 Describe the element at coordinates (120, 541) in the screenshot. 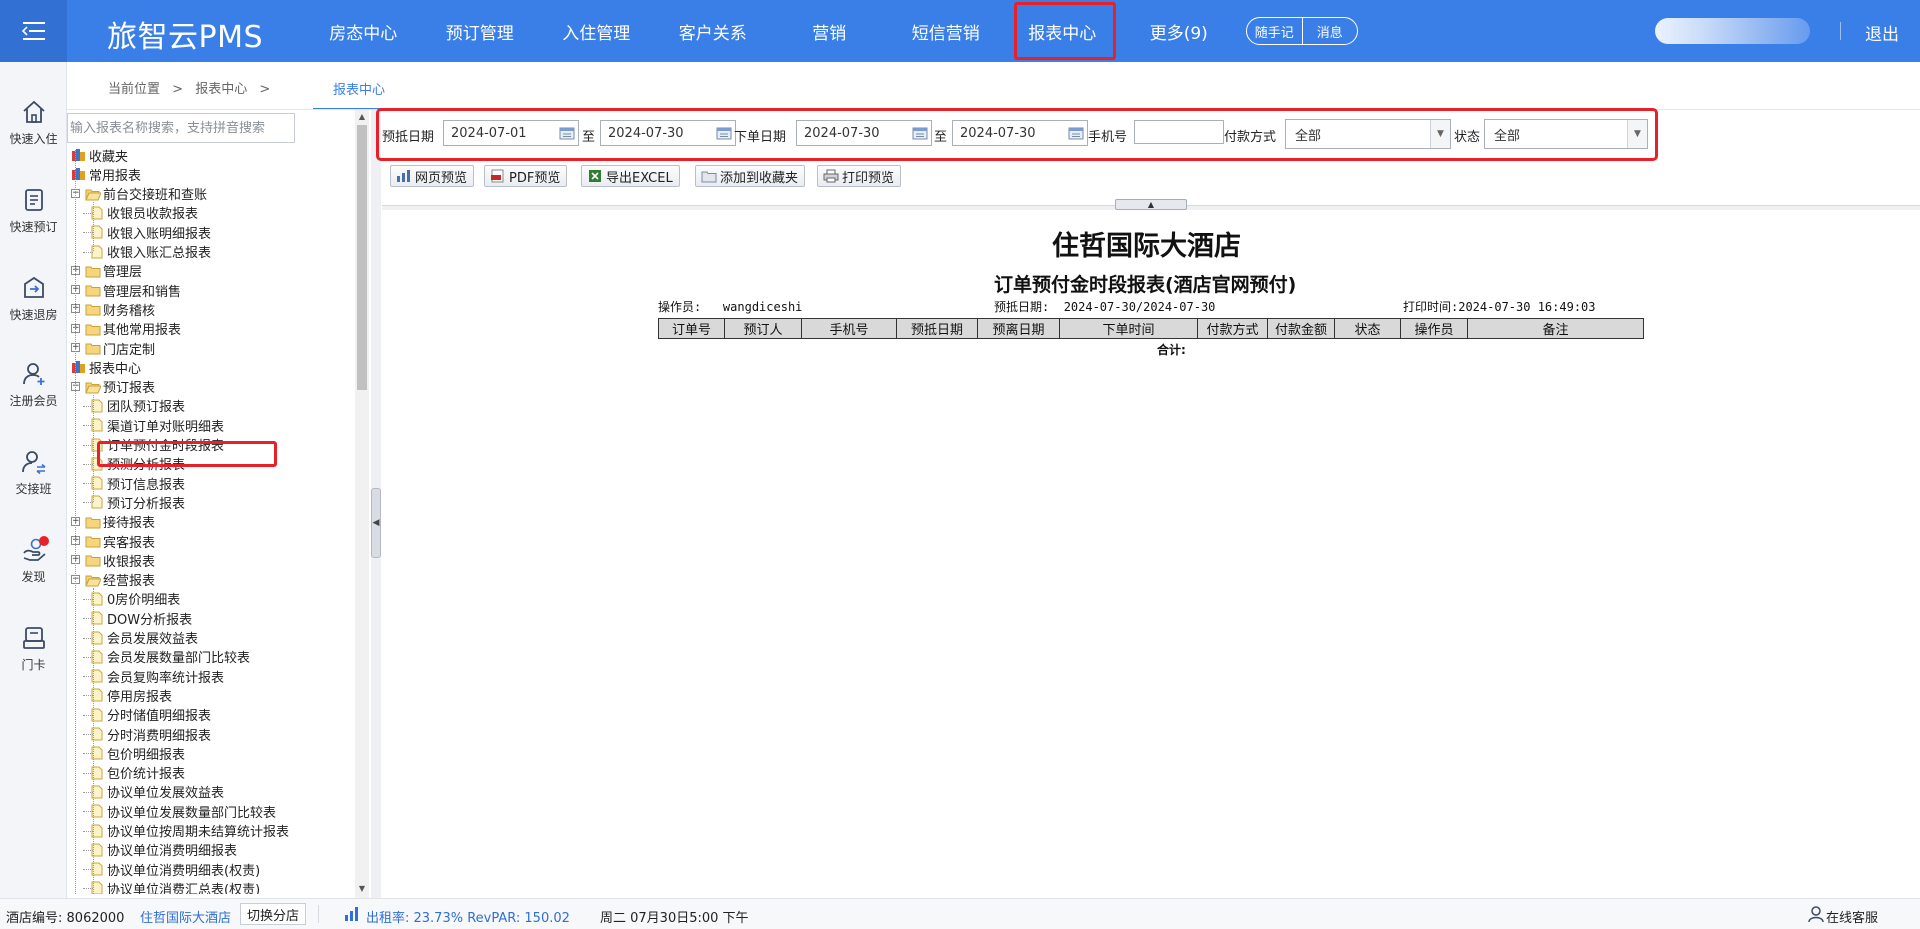

I see `tree-node-folder: 宾客报表` at that location.